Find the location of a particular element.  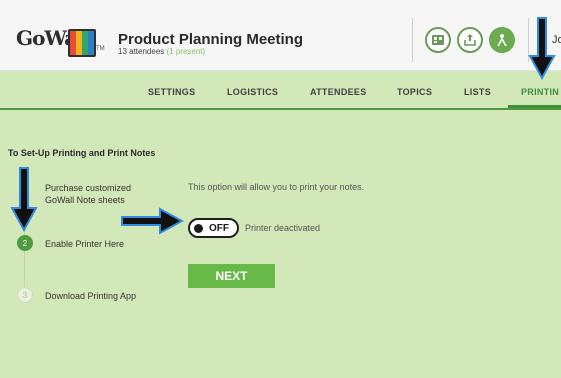

step-1-line-1: Purchase customized is located at coordinates (88, 188).